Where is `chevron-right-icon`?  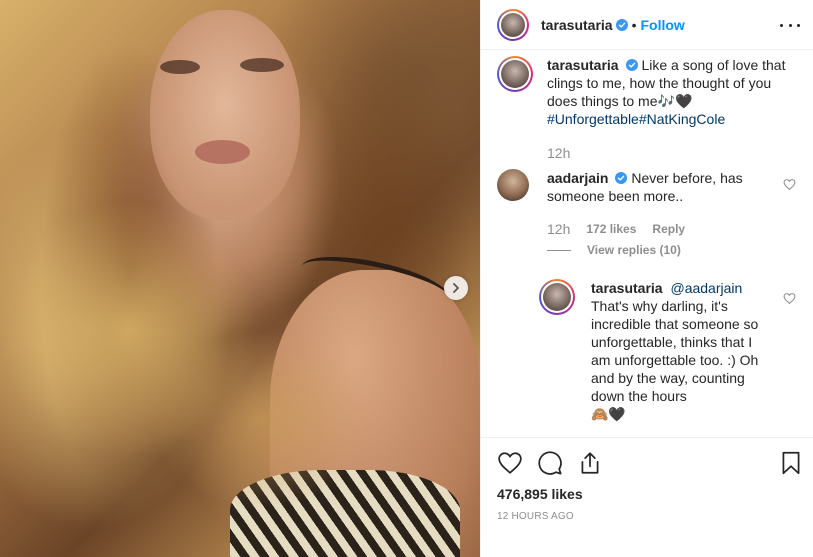
chevron-right-icon is located at coordinates (456, 288).